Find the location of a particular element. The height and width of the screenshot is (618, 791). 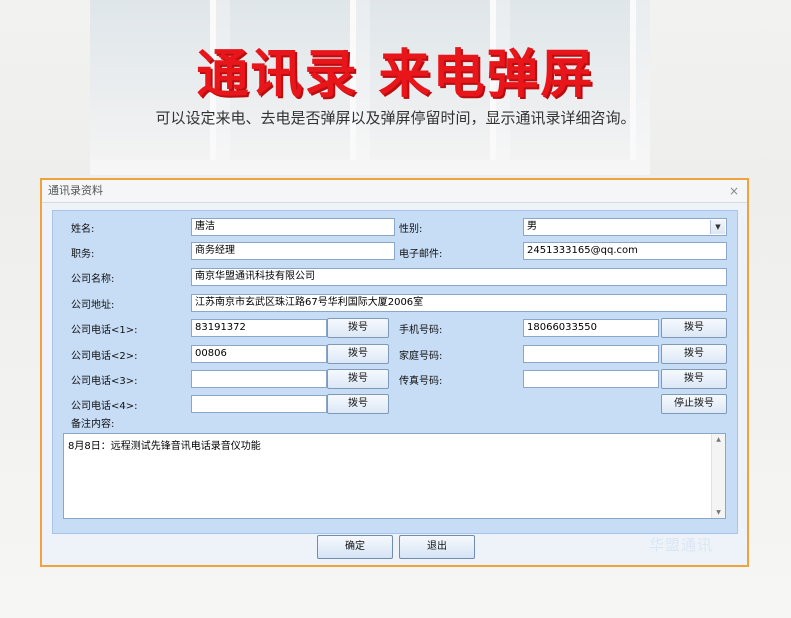

phone1-field: 83191372 is located at coordinates (259, 328).